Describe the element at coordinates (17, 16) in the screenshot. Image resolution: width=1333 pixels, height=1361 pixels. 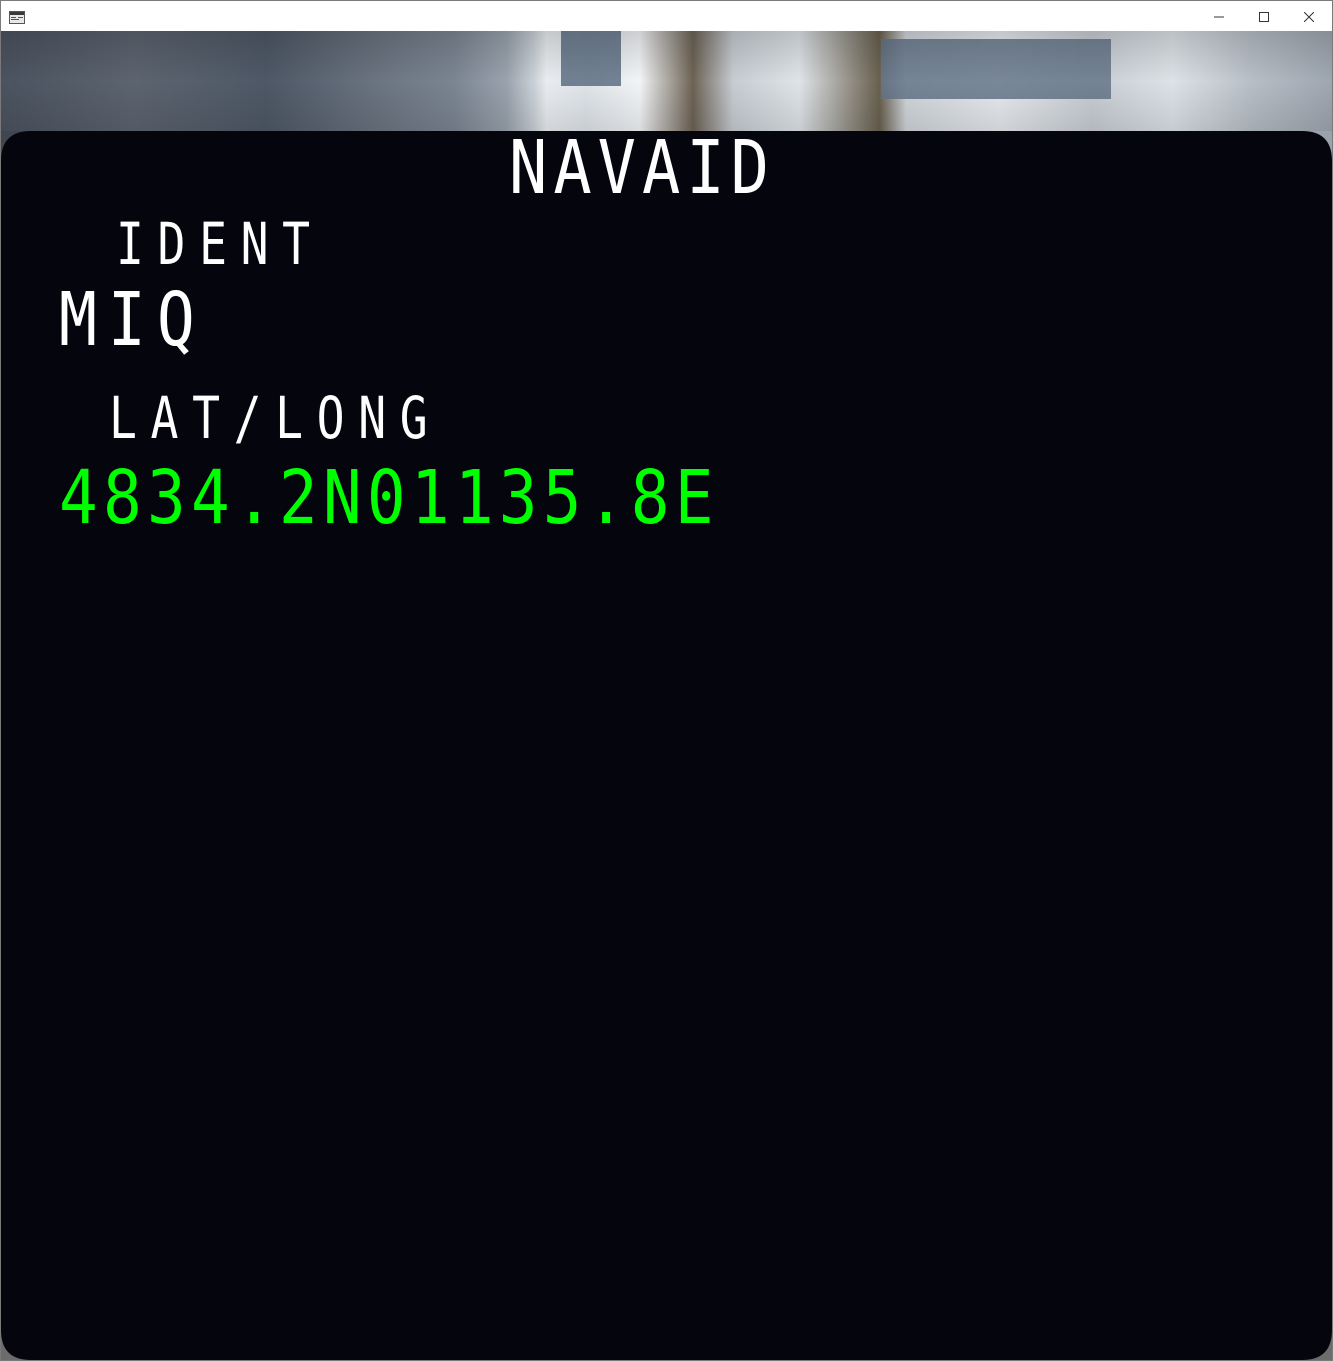
I see `app-window-icon` at that location.